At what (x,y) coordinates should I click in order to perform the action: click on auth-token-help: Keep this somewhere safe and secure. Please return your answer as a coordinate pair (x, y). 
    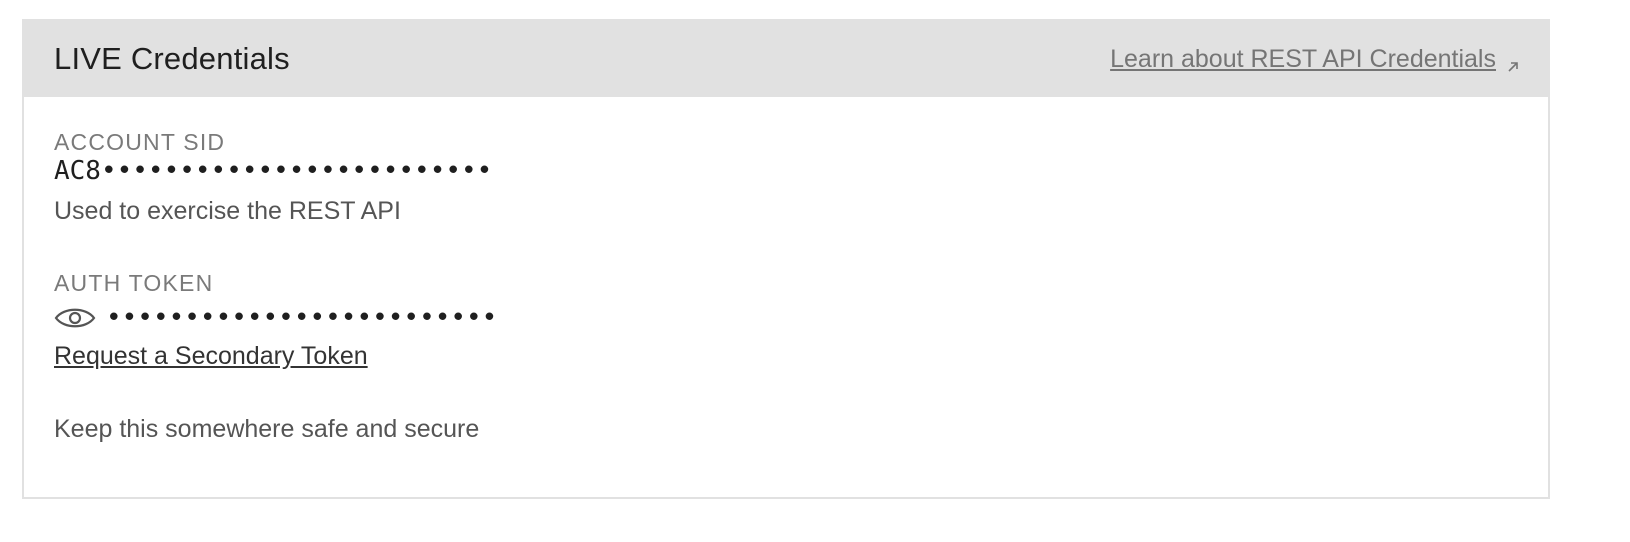
    Looking at the image, I should click on (267, 429).